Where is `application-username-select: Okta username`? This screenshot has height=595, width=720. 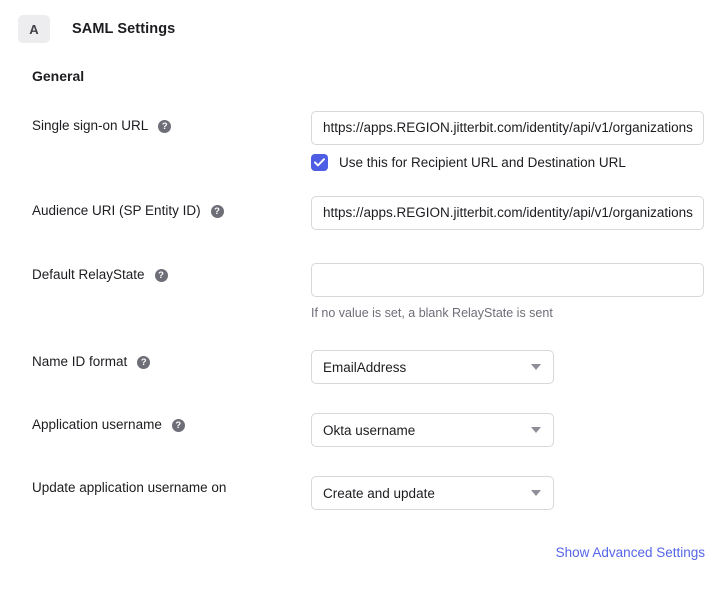
application-username-select: Okta username is located at coordinates (432, 430).